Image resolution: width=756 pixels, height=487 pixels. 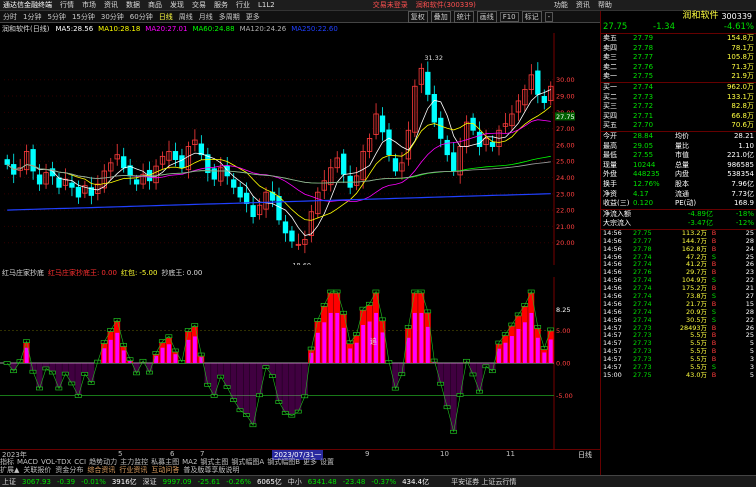 What do you see at coordinates (32, 17) in the screenshot?
I see `period-1m: 1分钟` at bounding box center [32, 17].